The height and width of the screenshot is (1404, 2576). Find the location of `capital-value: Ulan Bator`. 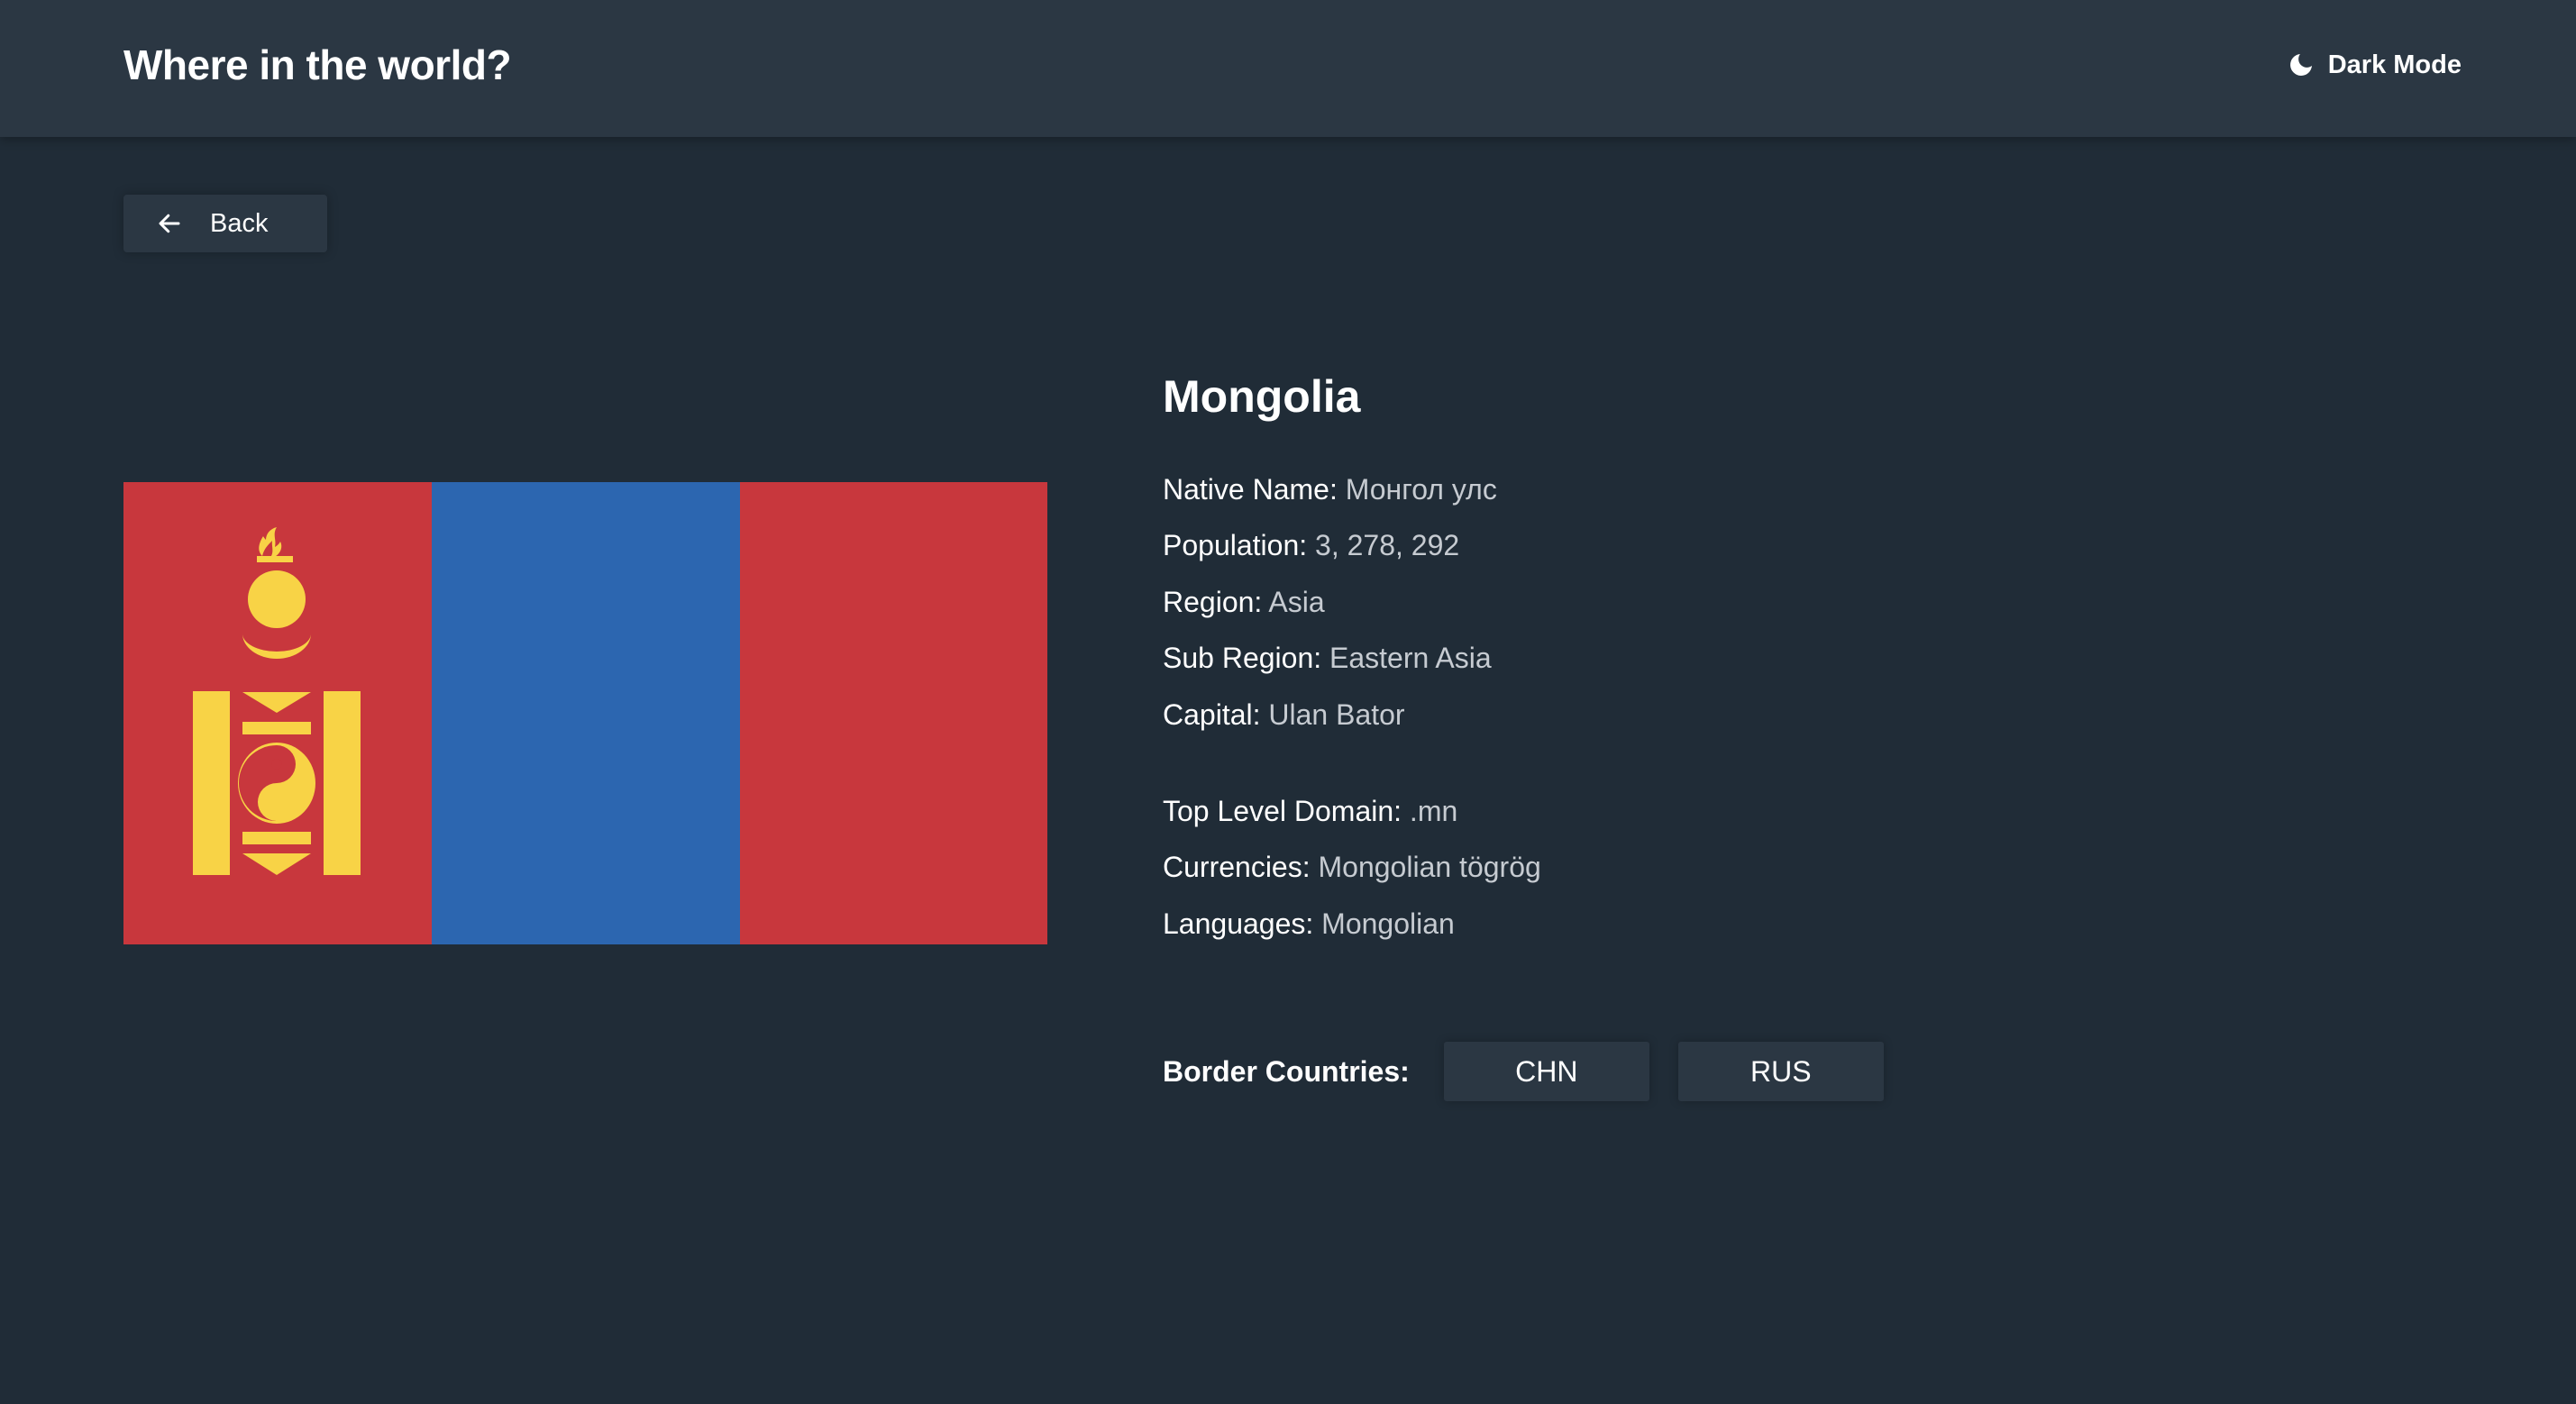

capital-value: Ulan Bator is located at coordinates (1336, 714).